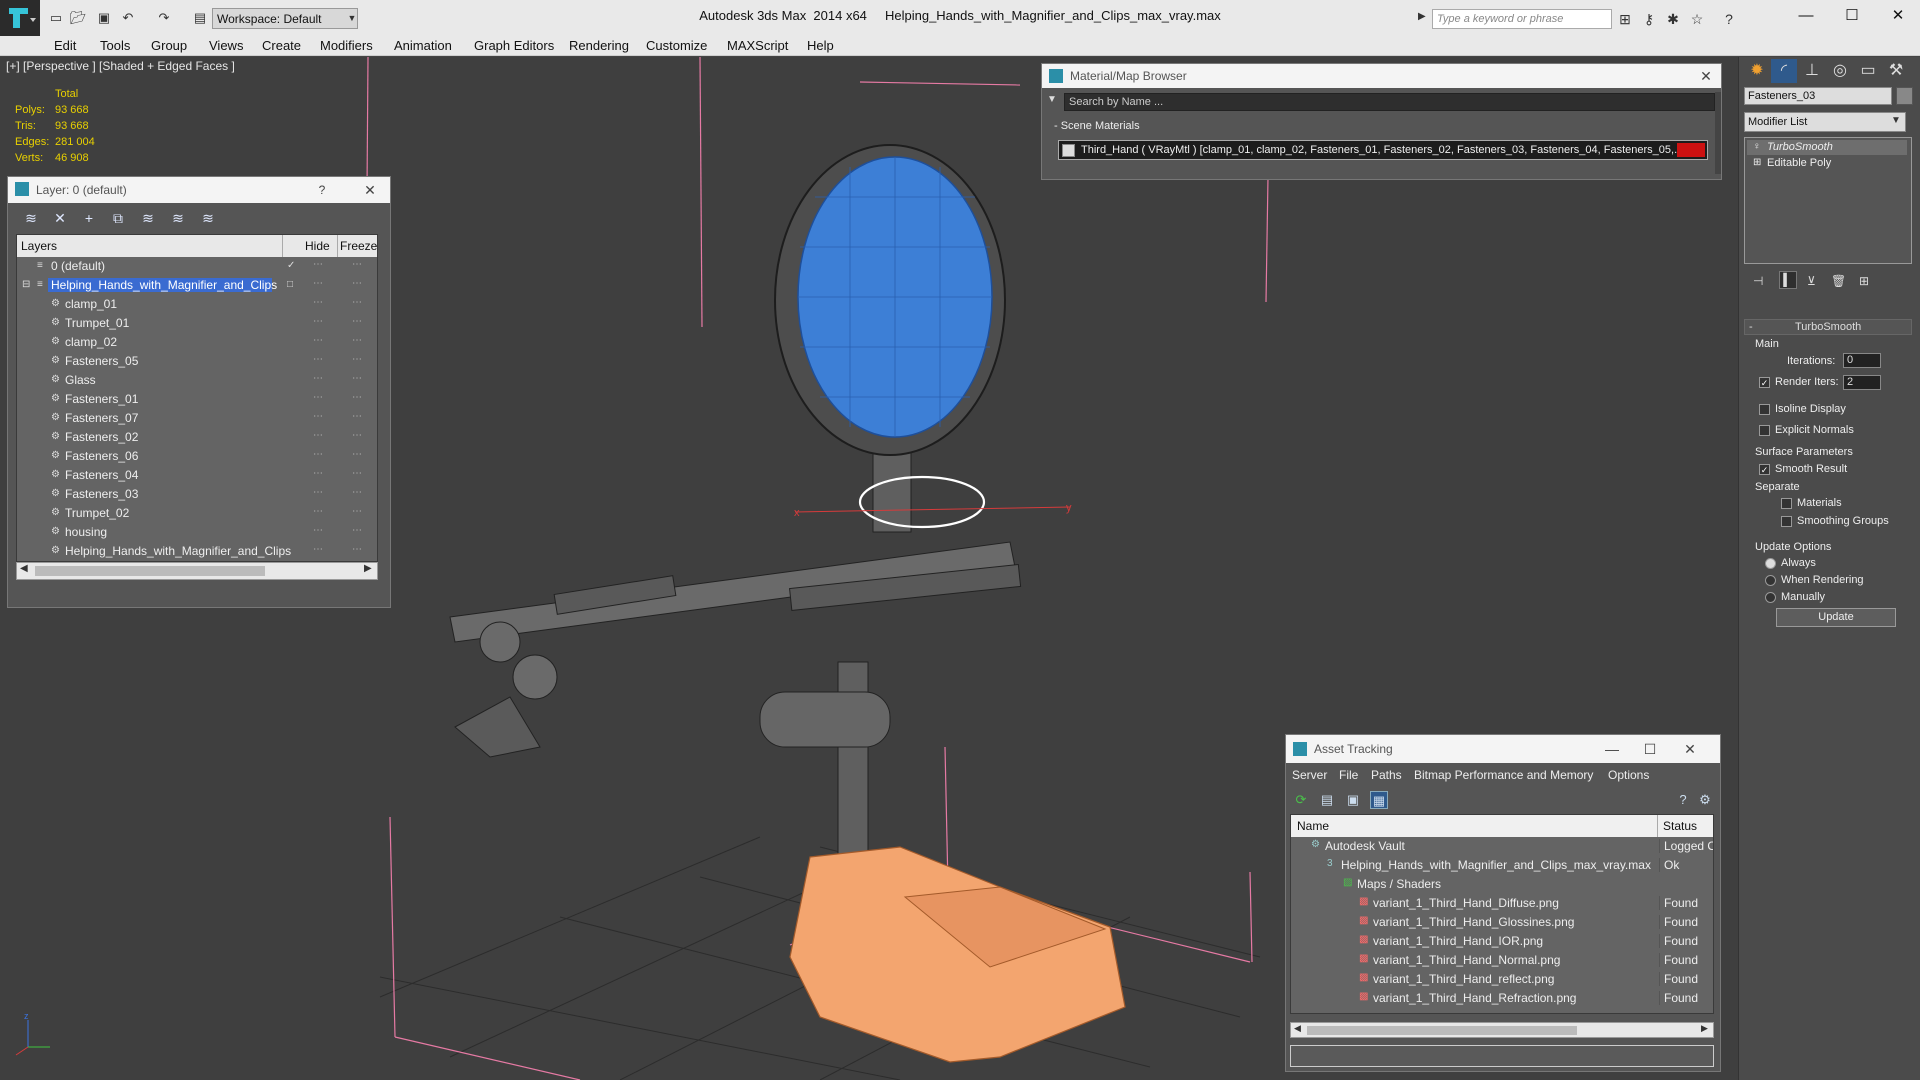 Image resolution: width=1920 pixels, height=1080 pixels. Describe the element at coordinates (197, 532) in the screenshot. I see `layer-row: ⚙ housing ⋯ ⋯` at that location.